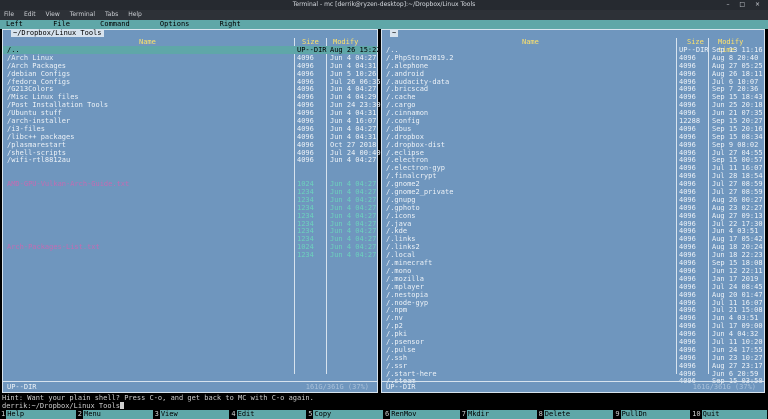 Image resolution: width=768 pixels, height=419 pixels. I want to click on file-row: /.start-here 4096 Jun 6 20:59, so click(573, 374).